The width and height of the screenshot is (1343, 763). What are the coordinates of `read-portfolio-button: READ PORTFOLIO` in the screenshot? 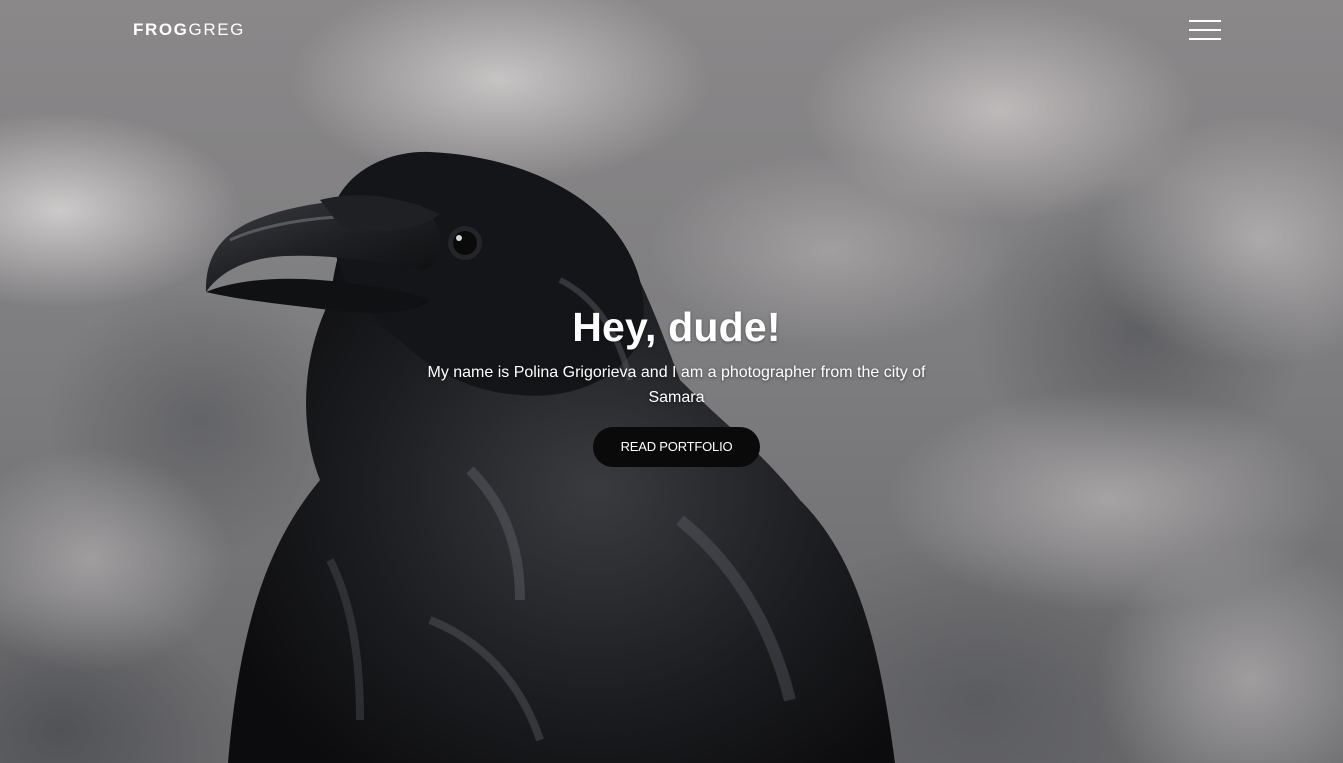 It's located at (676, 447).